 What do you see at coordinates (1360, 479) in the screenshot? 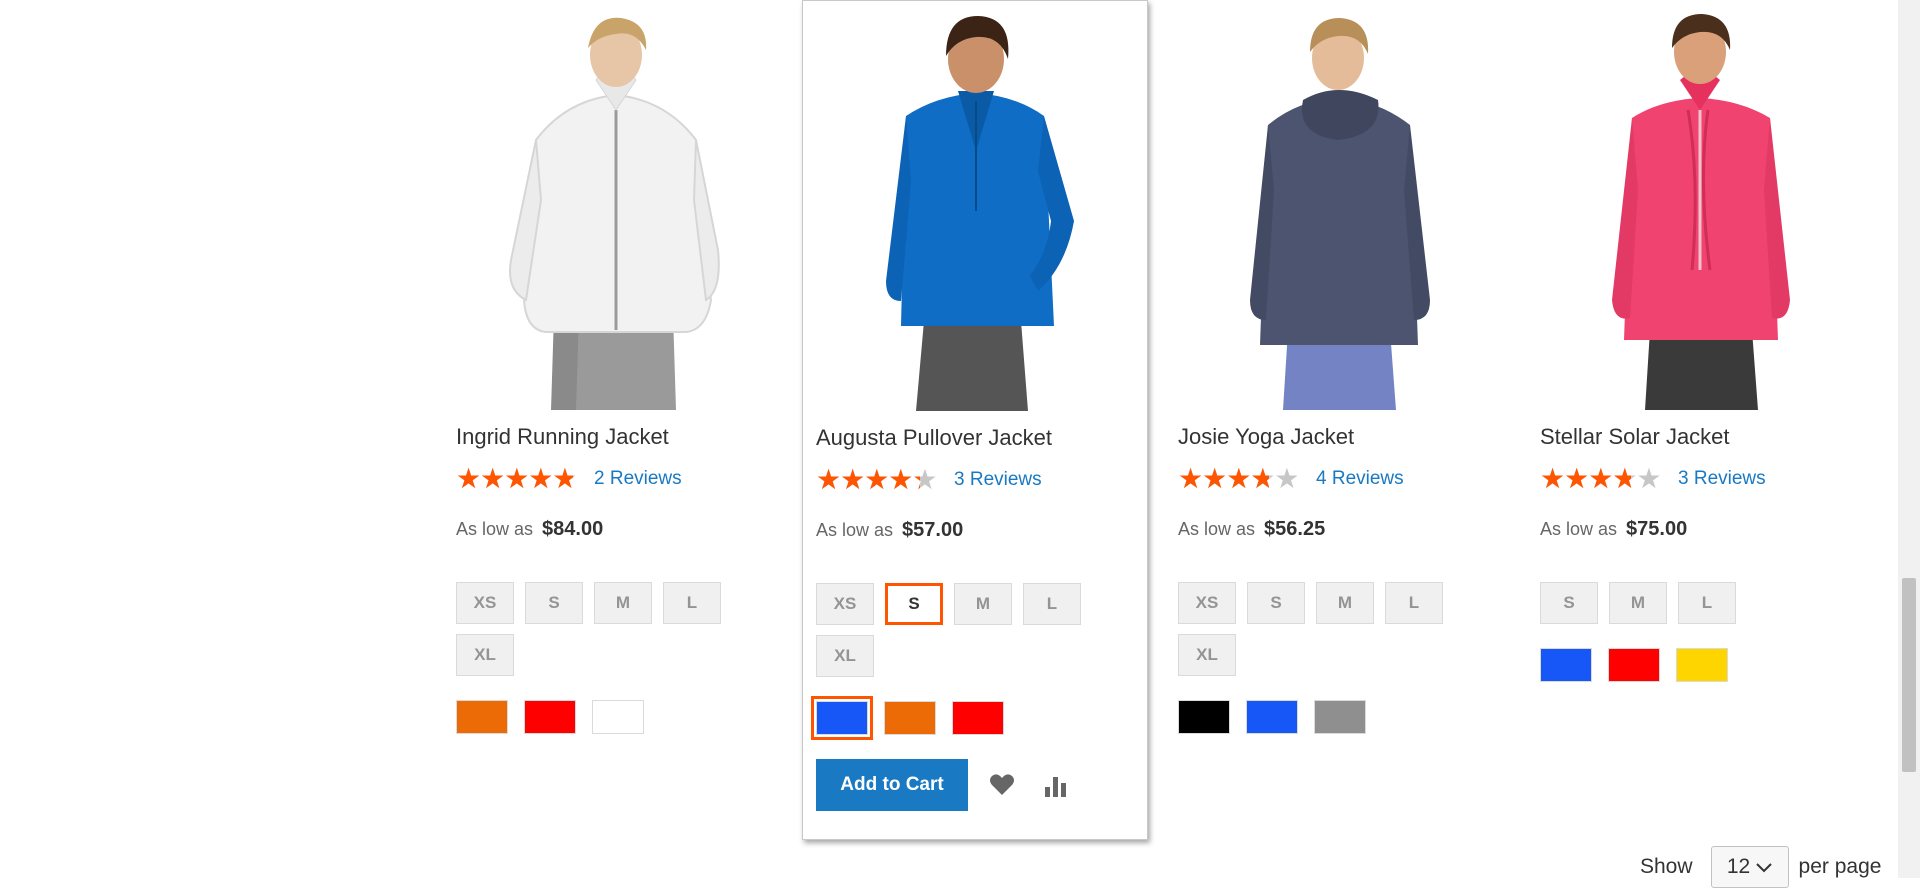
I see `reviews-link: 4 Reviews` at bounding box center [1360, 479].